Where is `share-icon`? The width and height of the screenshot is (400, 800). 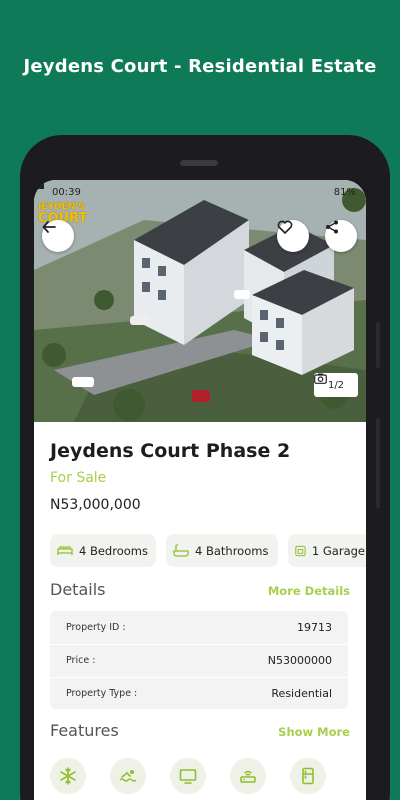
share-icon is located at coordinates (332, 227).